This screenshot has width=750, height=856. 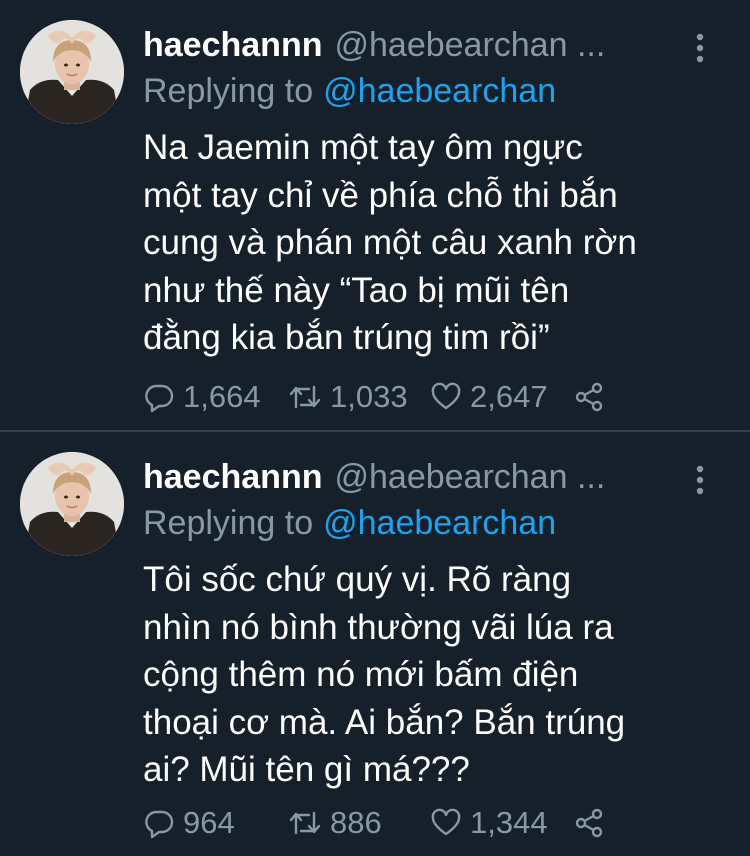 I want to click on tweet-text-line: ai? Mũi tên gì má???, so click(x=306, y=769).